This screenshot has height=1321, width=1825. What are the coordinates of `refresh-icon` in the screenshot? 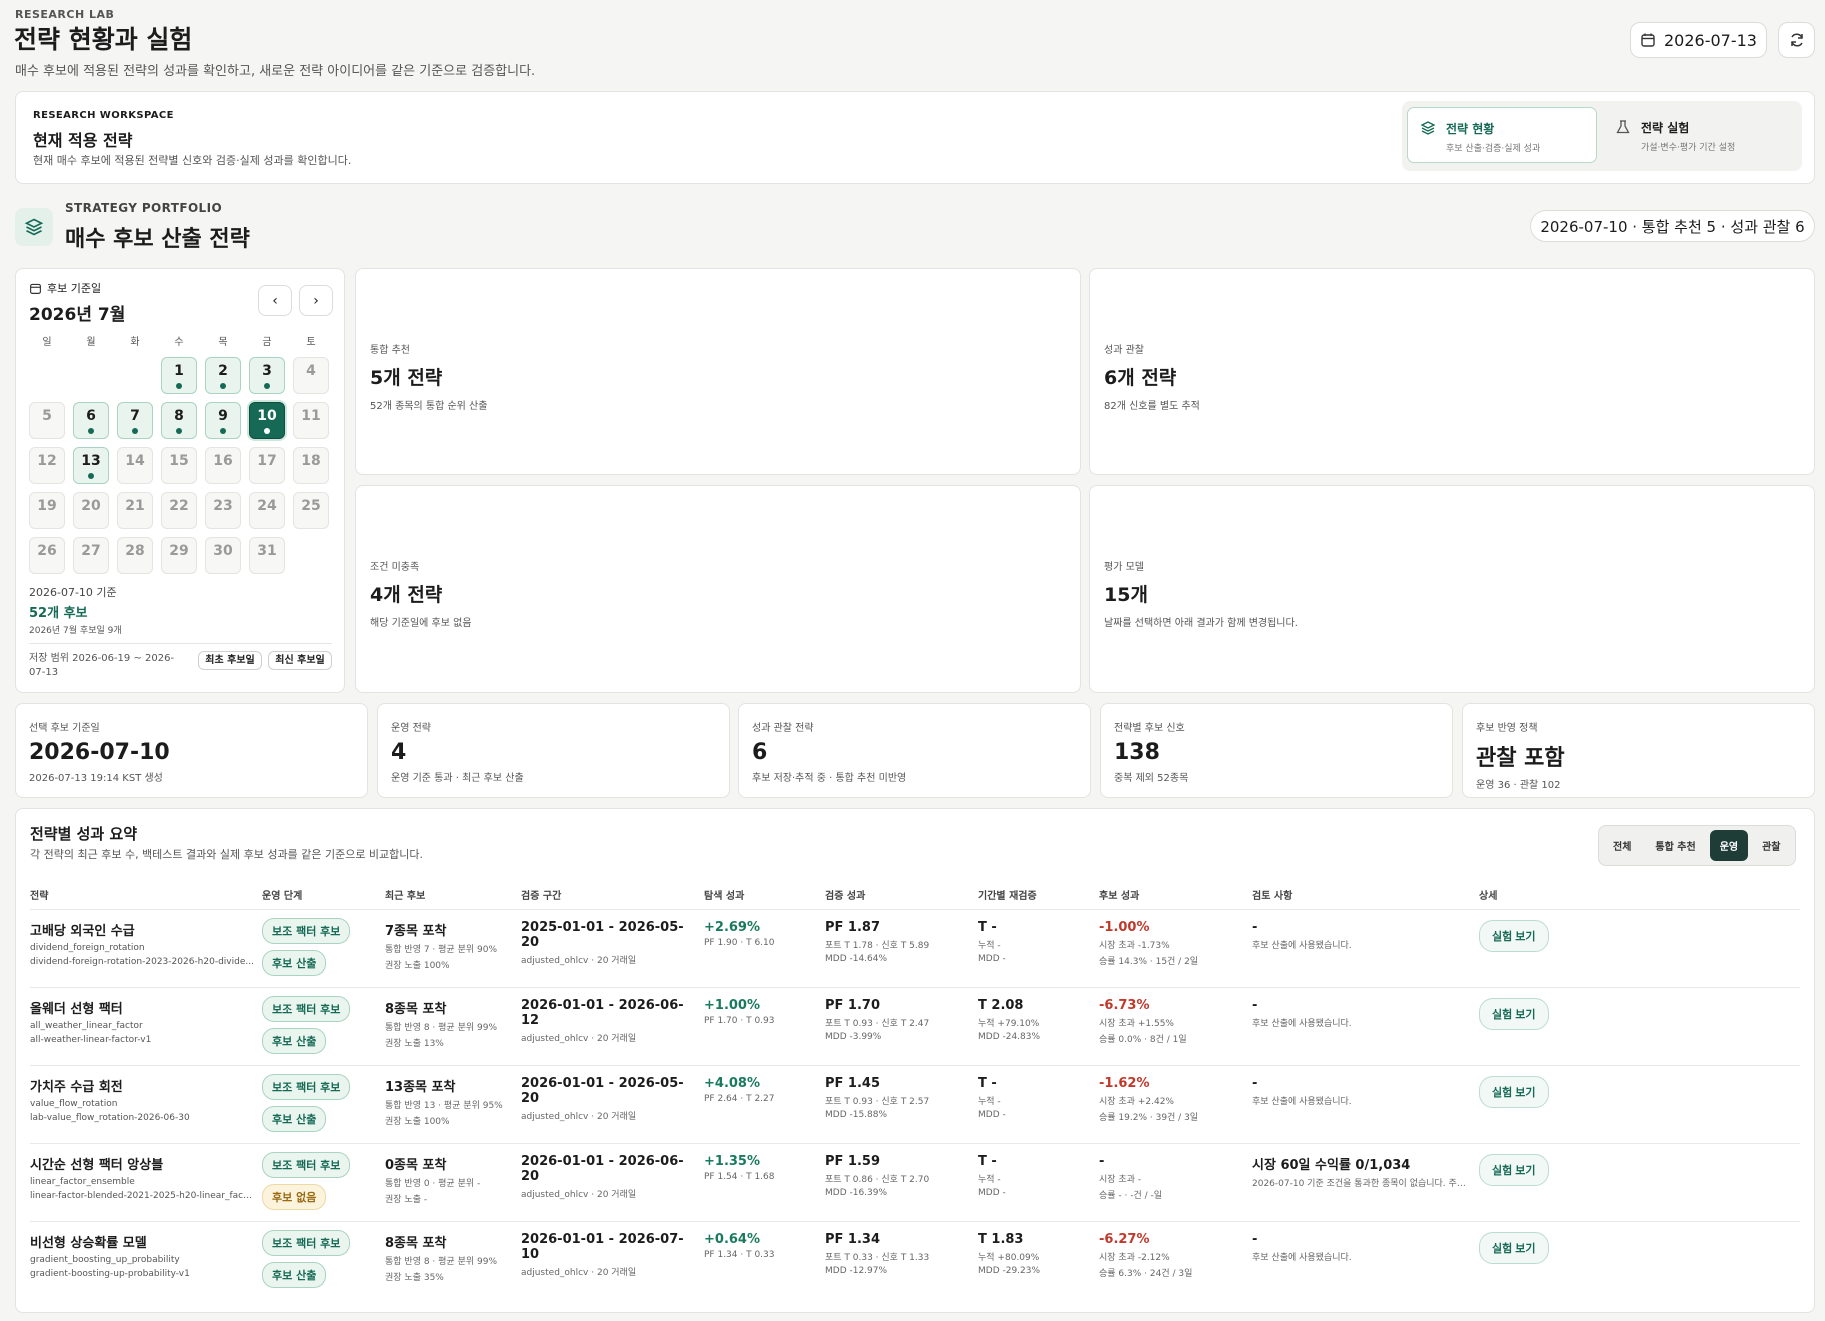 It's located at (1796, 40).